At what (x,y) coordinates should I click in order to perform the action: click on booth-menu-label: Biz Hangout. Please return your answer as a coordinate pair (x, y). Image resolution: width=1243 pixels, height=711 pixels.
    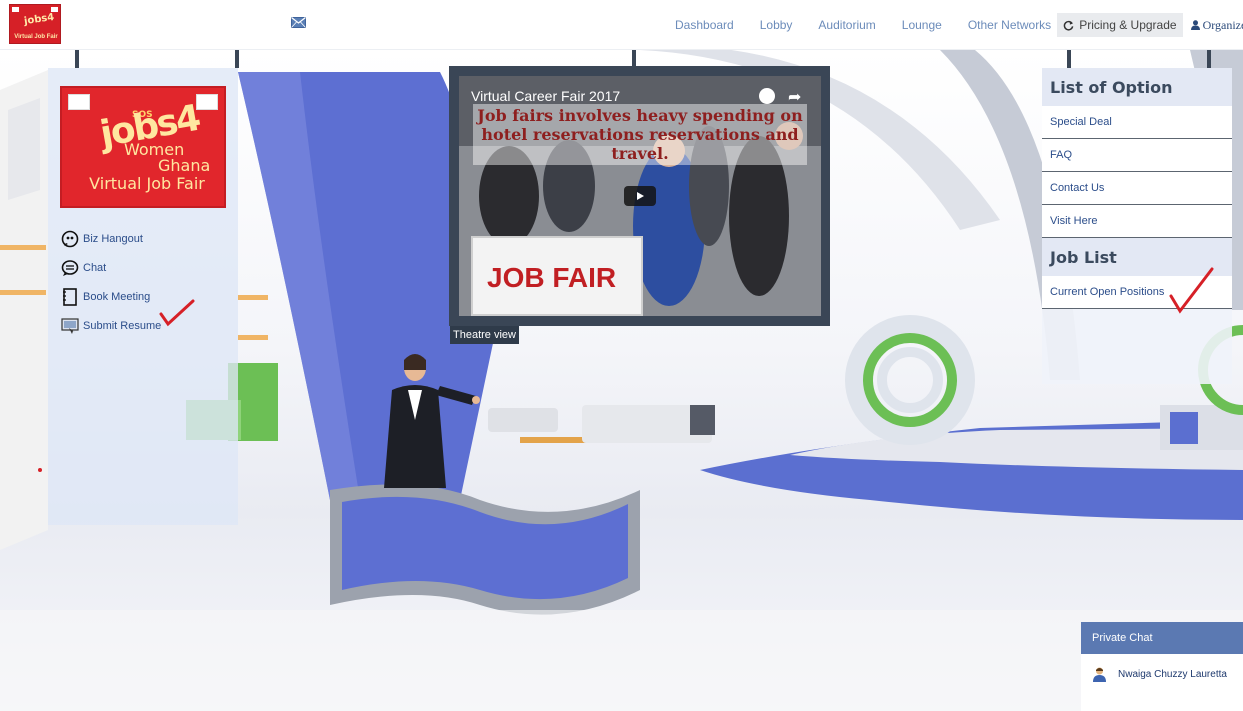
    Looking at the image, I should click on (113, 238).